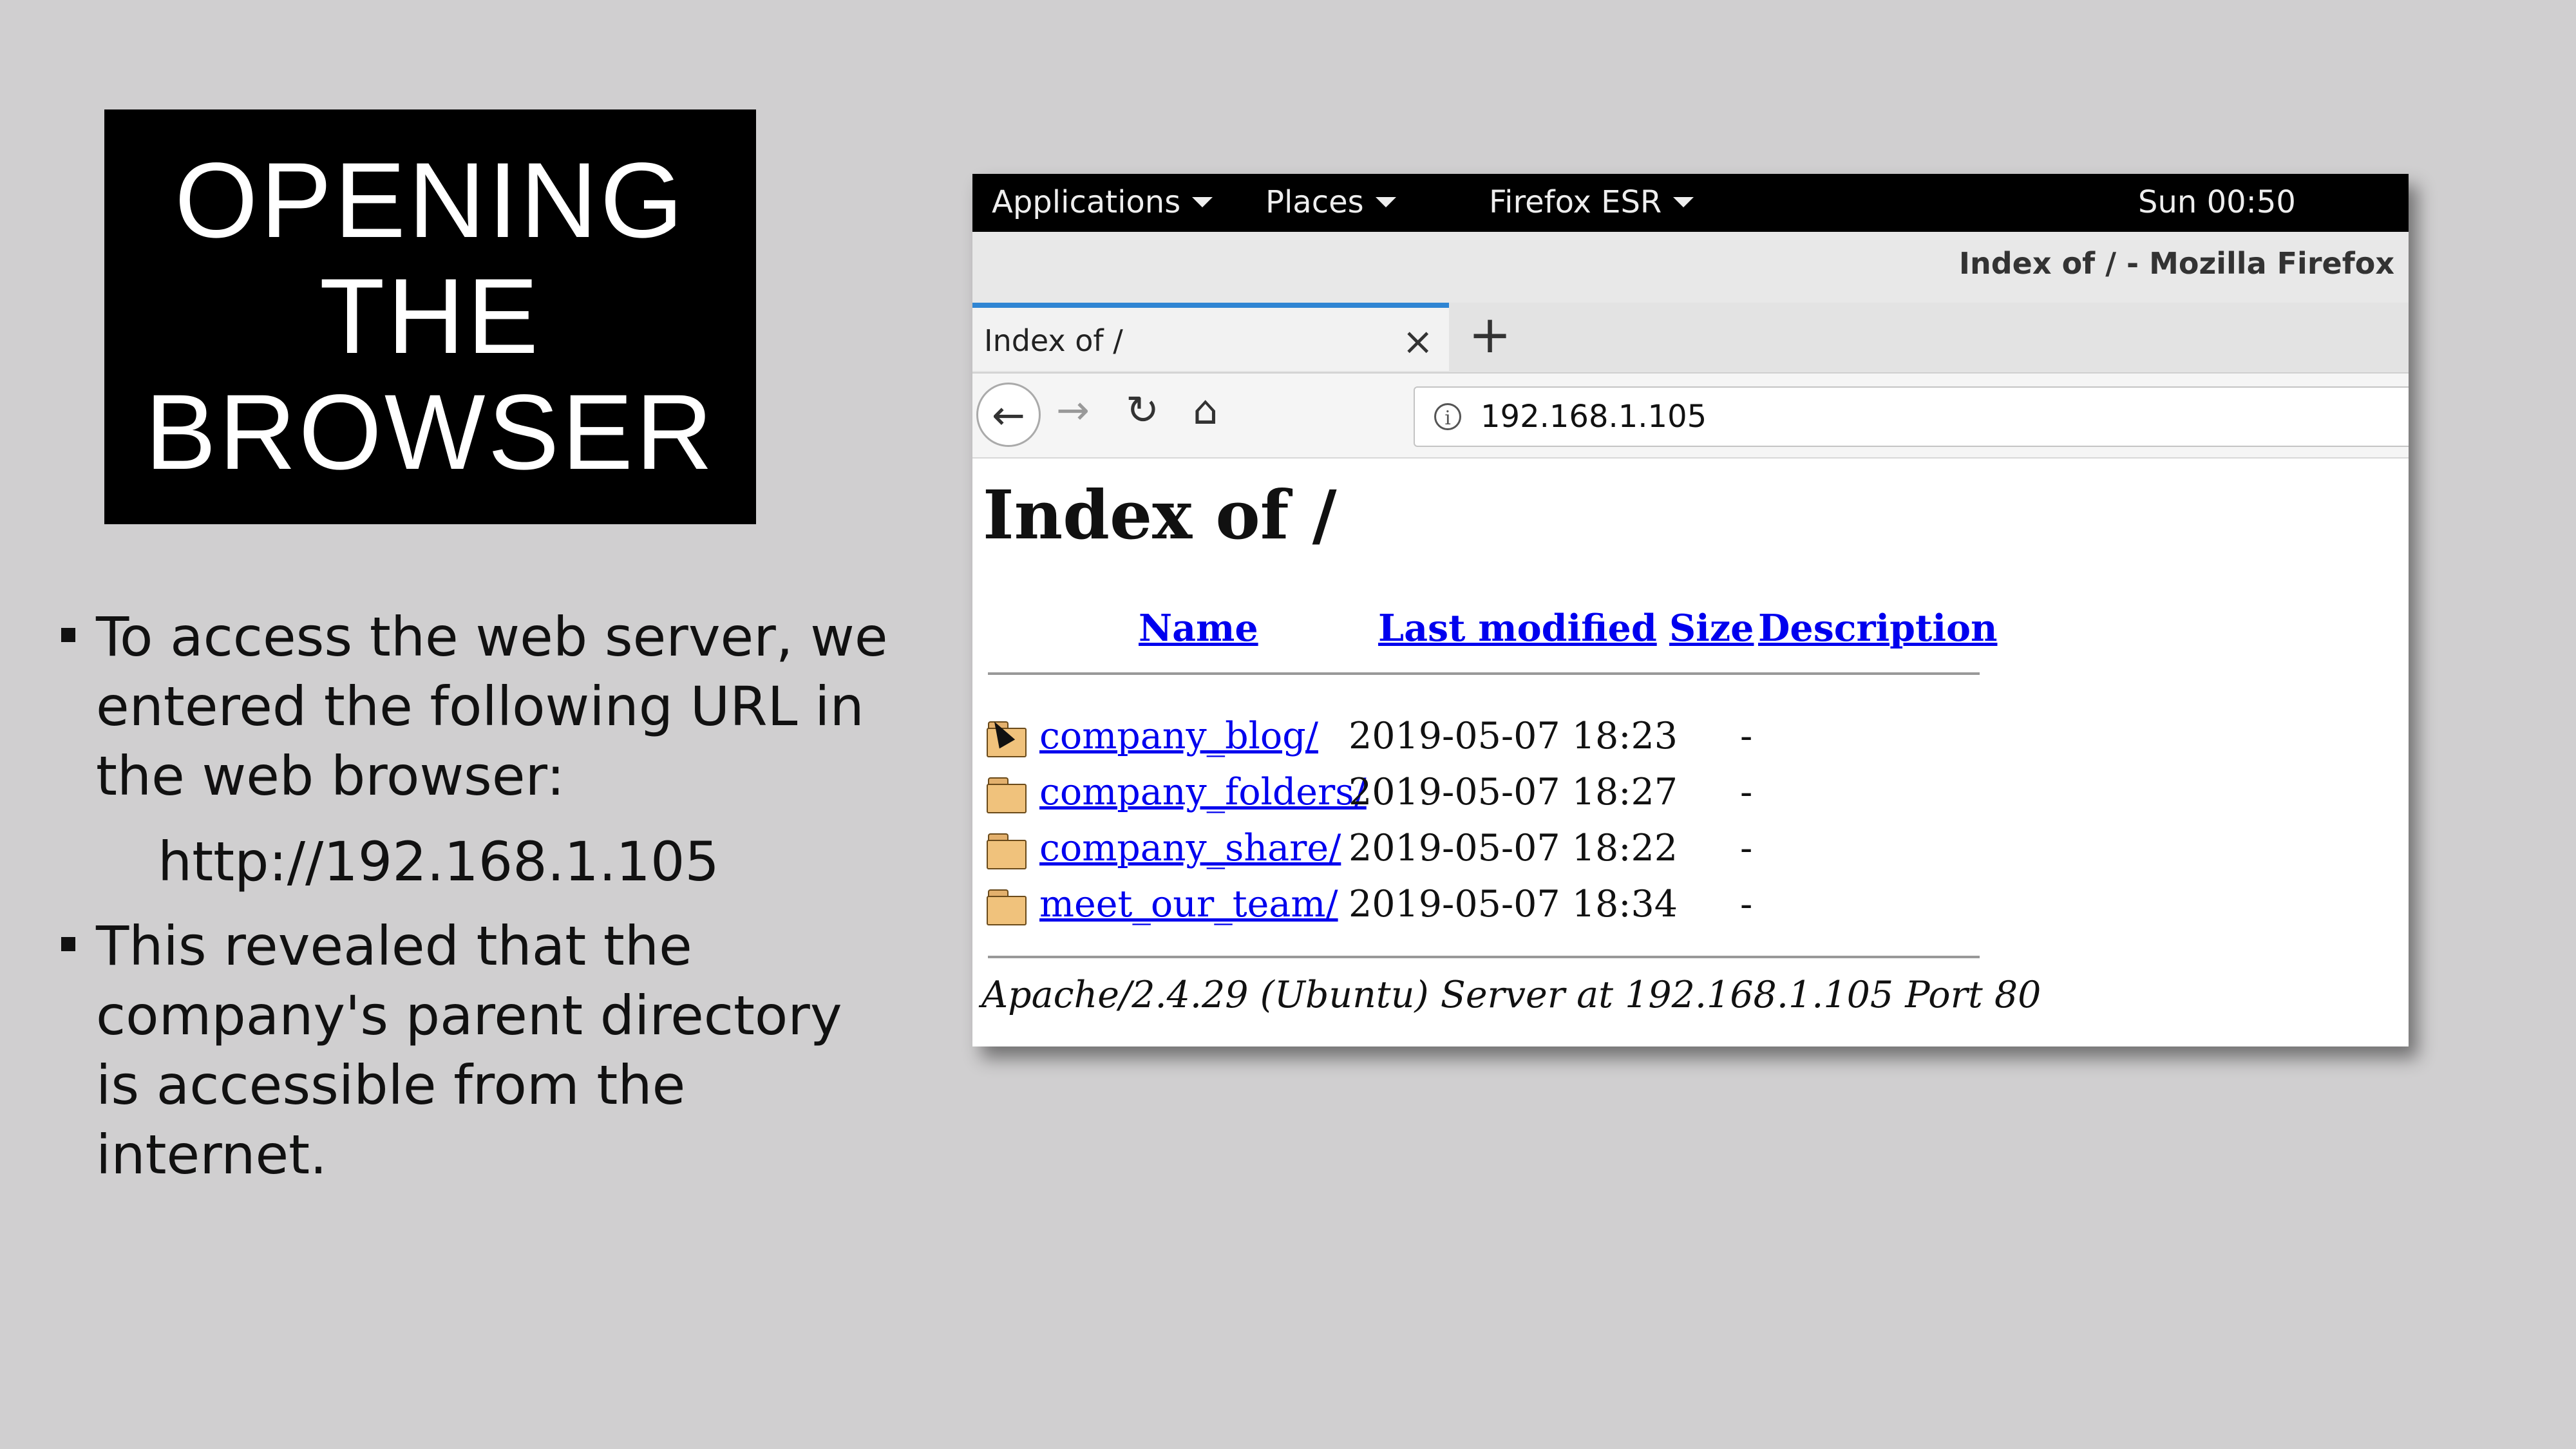 This screenshot has width=2576, height=1449. Describe the element at coordinates (1878, 628) in the screenshot. I see `column-header-description: Description` at that location.